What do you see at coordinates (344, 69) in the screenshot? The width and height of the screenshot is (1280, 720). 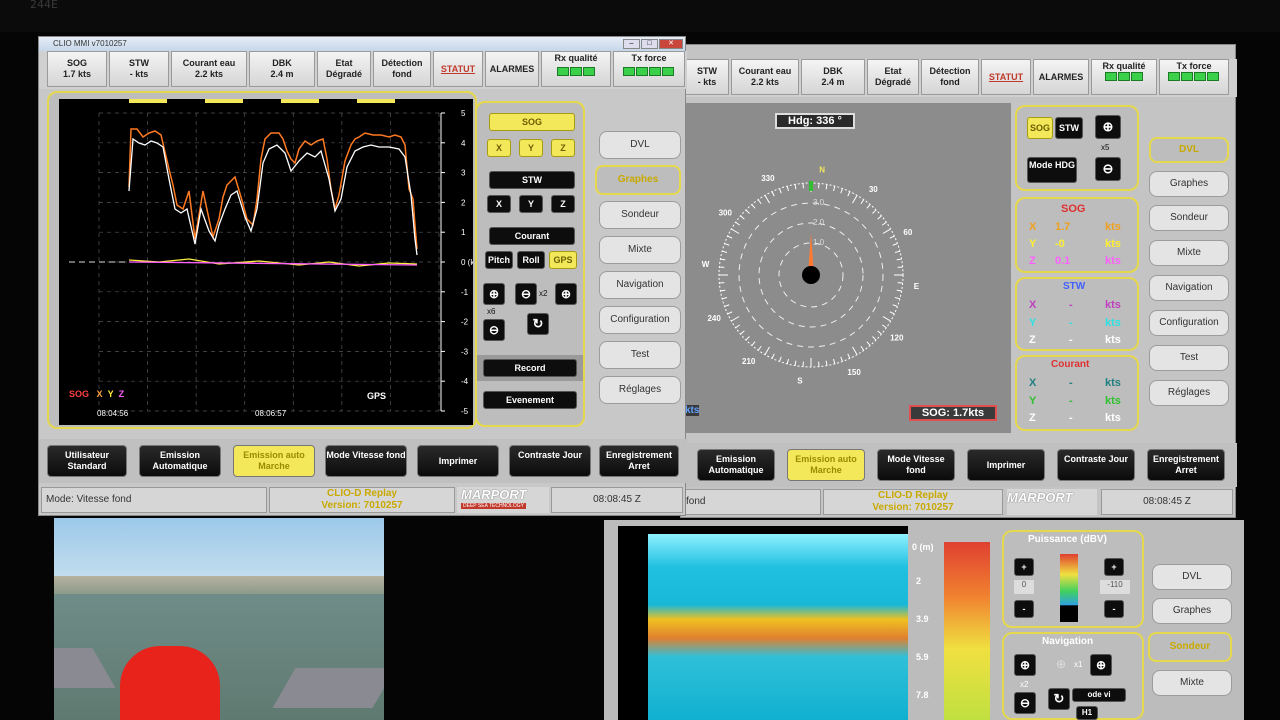 I see `status-etat: Etat Dégradé` at bounding box center [344, 69].